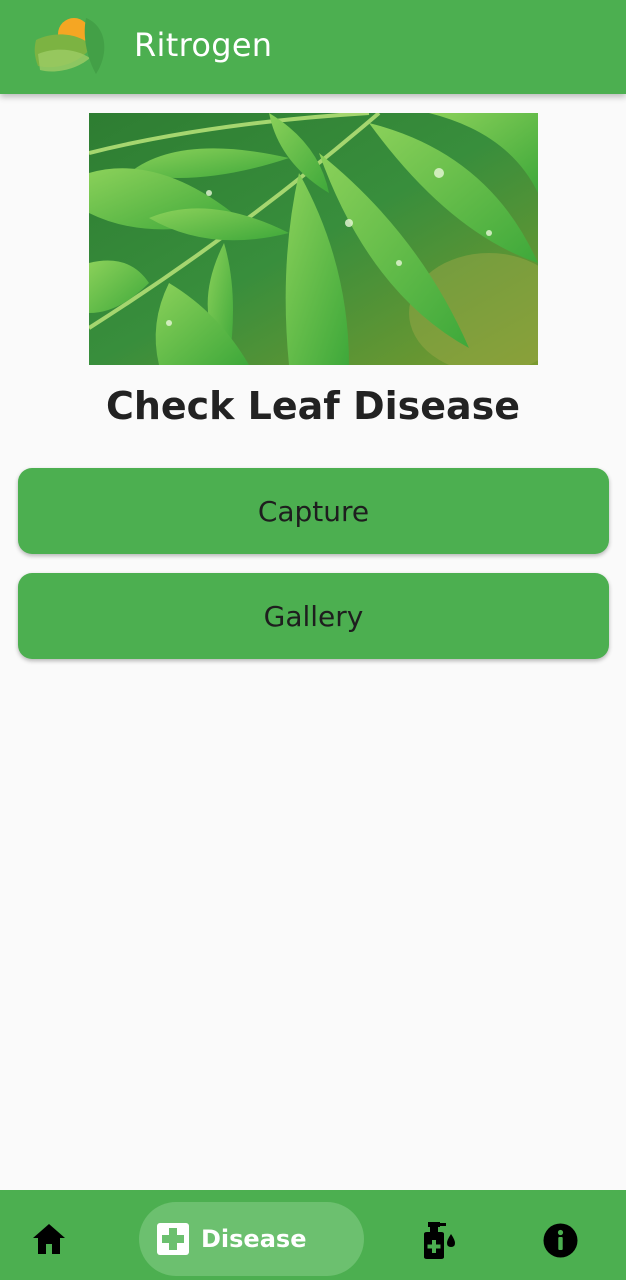 The image size is (626, 1280). I want to click on bottom-nav: Disease, so click(313, 1235).